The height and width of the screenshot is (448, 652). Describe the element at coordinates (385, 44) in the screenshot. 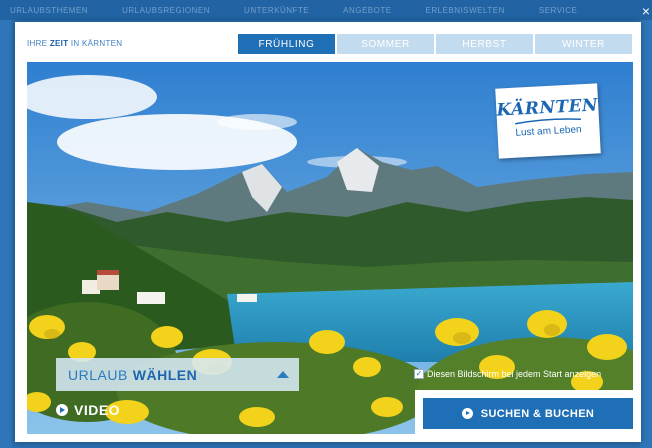

I see `tab-sommer: SOMMER` at that location.